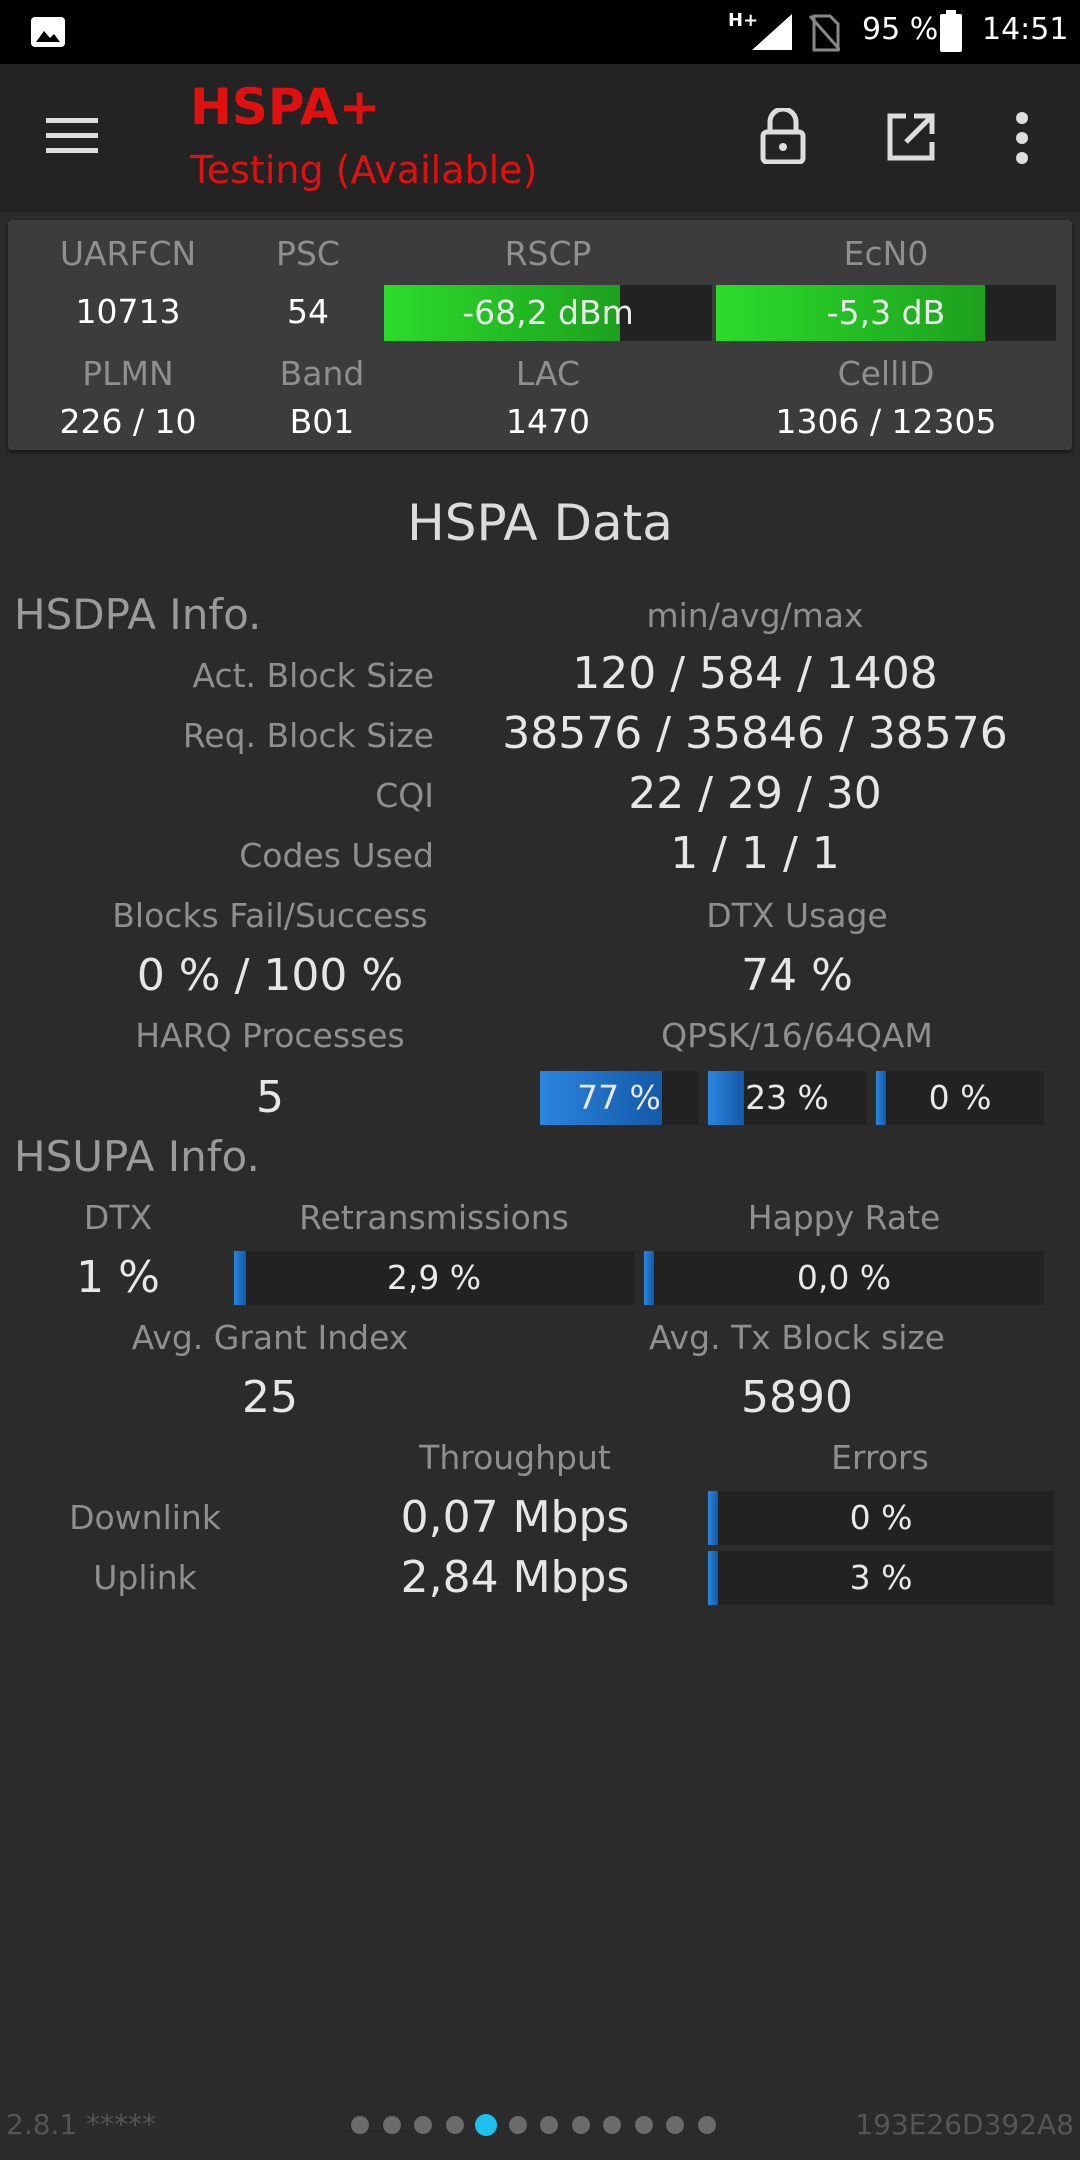  What do you see at coordinates (364, 170) in the screenshot?
I see `status-subtitle: Testing (Available)` at bounding box center [364, 170].